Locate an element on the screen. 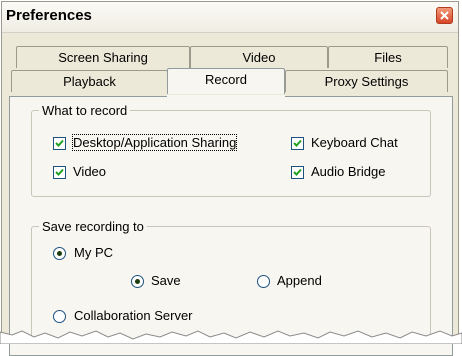 The width and height of the screenshot is (462, 356). close-button is located at coordinates (444, 15).